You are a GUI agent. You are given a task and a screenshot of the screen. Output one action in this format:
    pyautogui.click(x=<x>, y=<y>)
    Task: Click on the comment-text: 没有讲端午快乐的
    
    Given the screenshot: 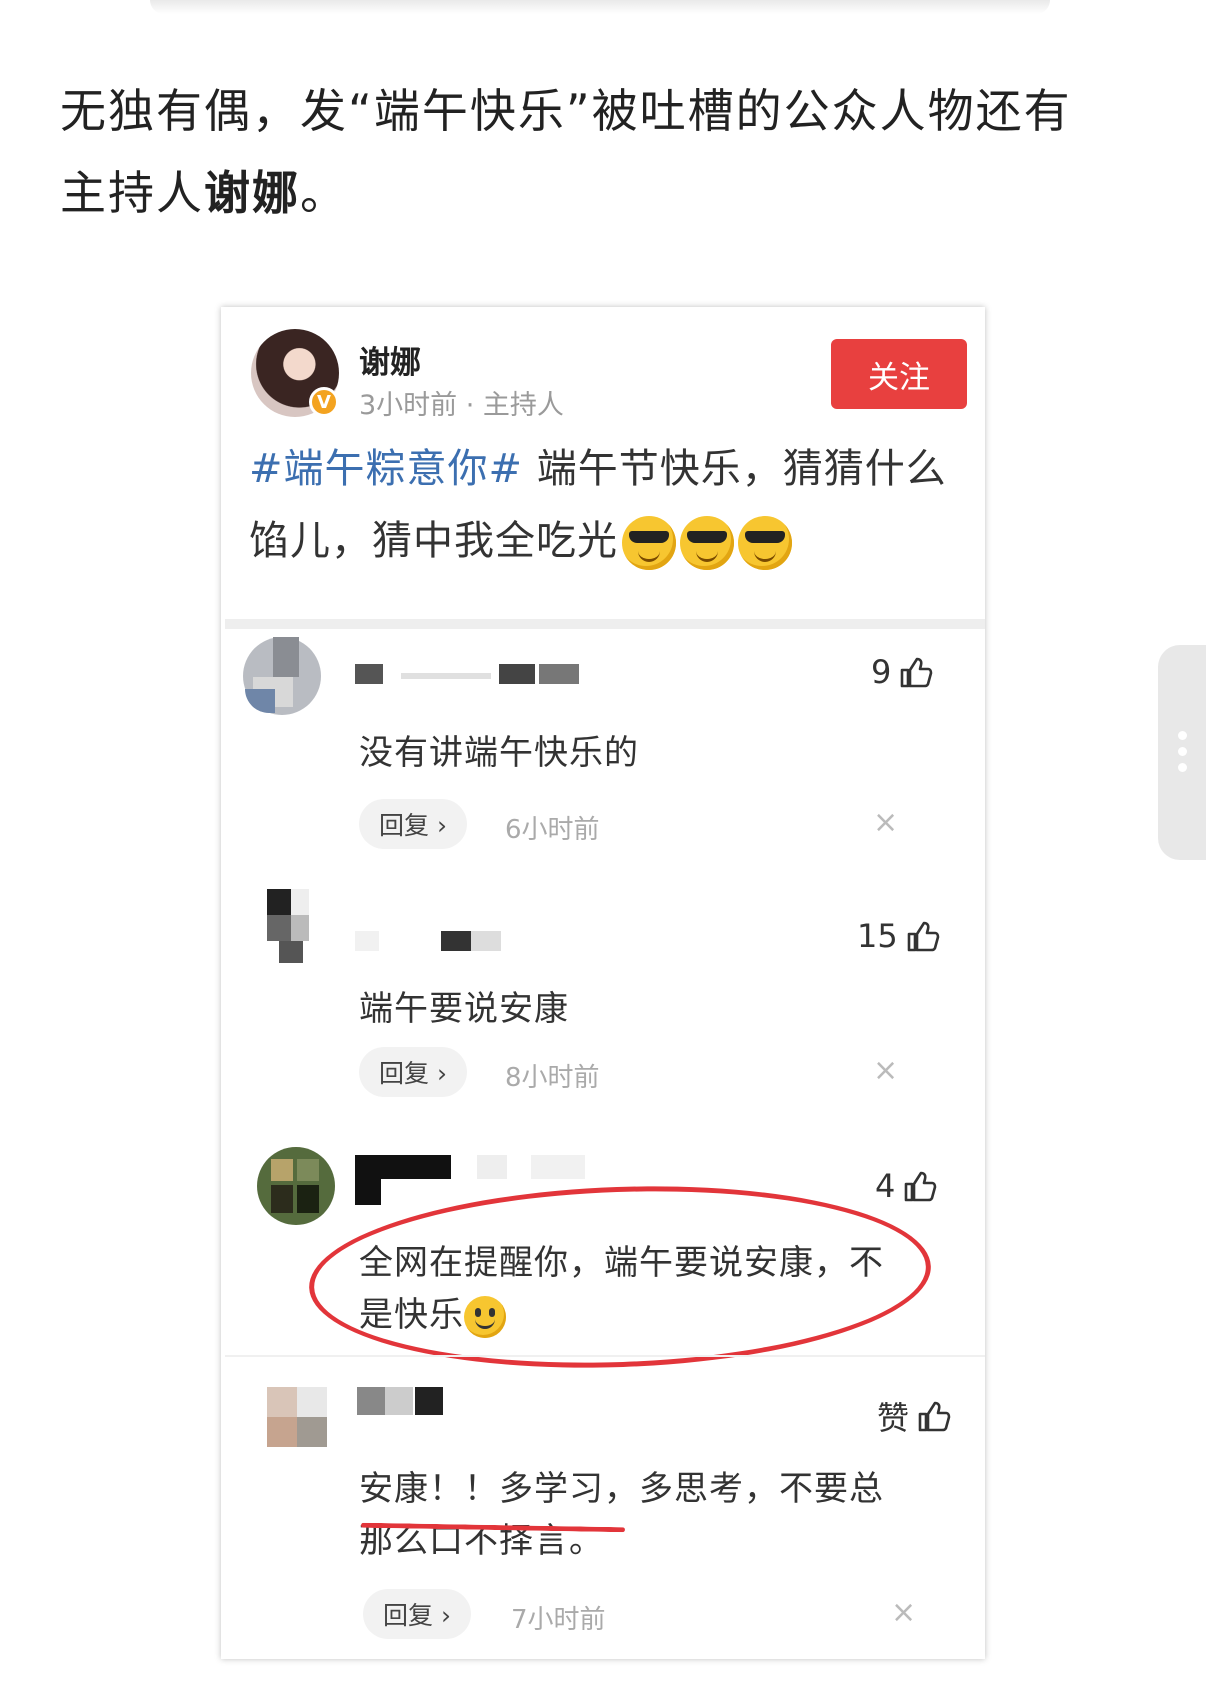 What is the action you would take?
    pyautogui.click(x=499, y=753)
    